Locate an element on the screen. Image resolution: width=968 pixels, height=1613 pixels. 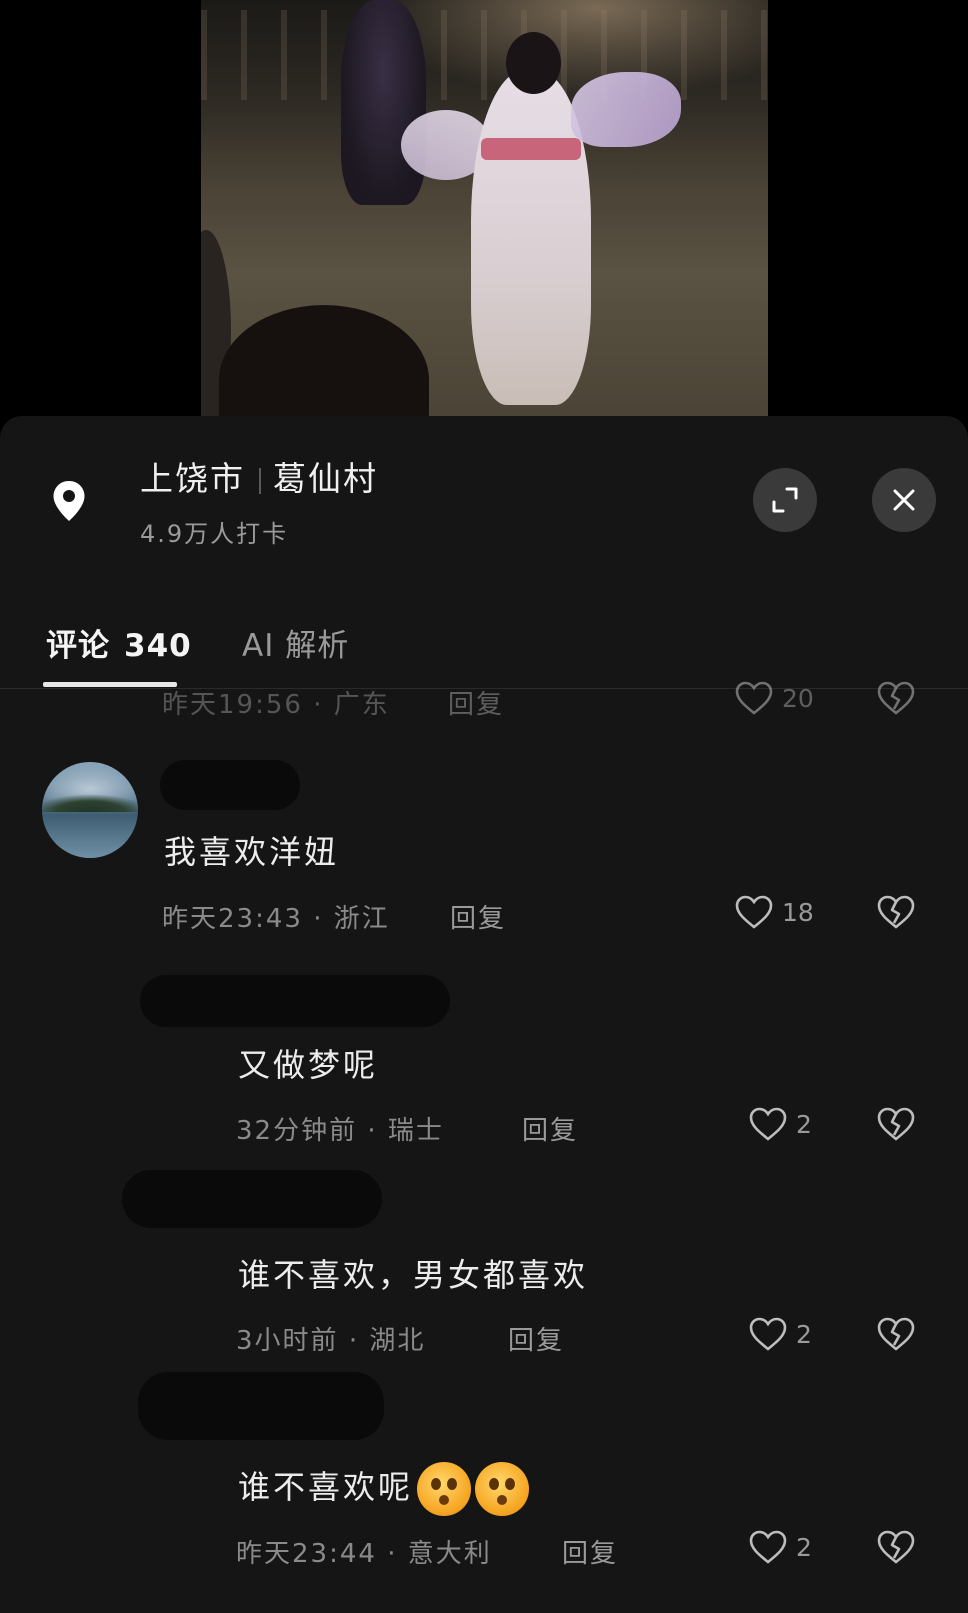
comment-meta: 3小时前 · 湖北 is located at coordinates (330, 1338).